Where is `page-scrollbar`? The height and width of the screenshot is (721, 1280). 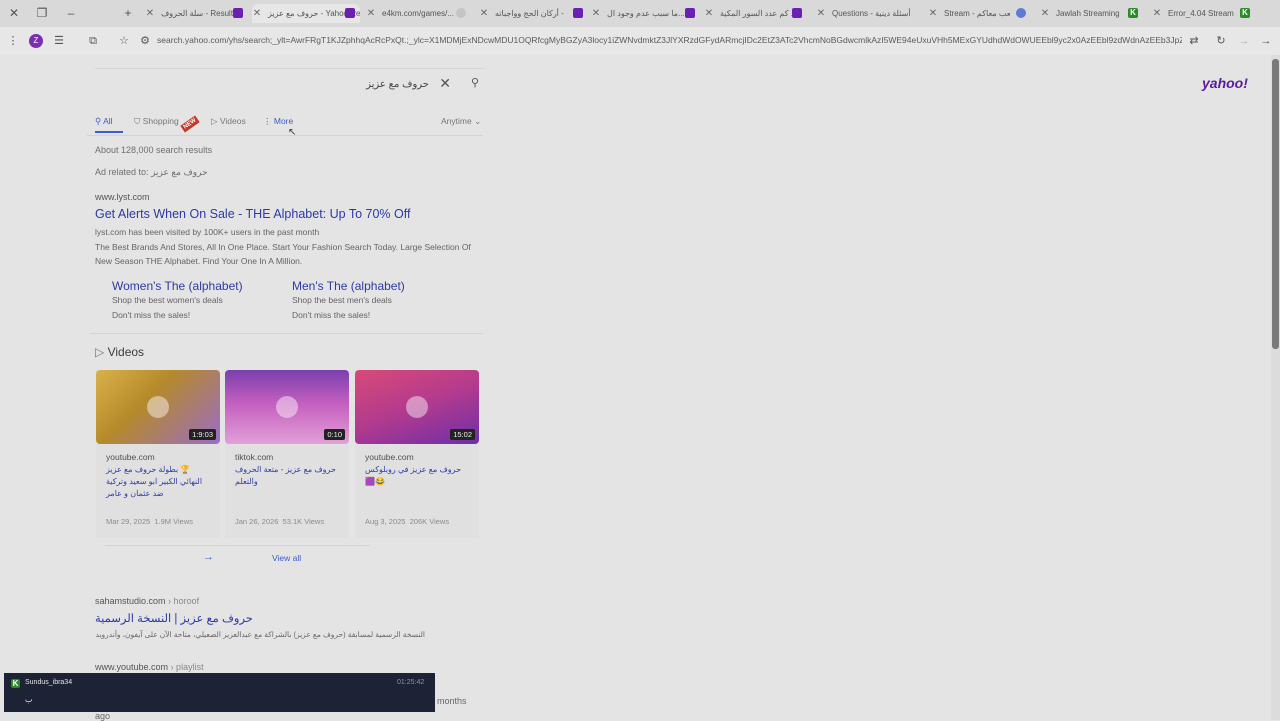 page-scrollbar is located at coordinates (1275, 387).